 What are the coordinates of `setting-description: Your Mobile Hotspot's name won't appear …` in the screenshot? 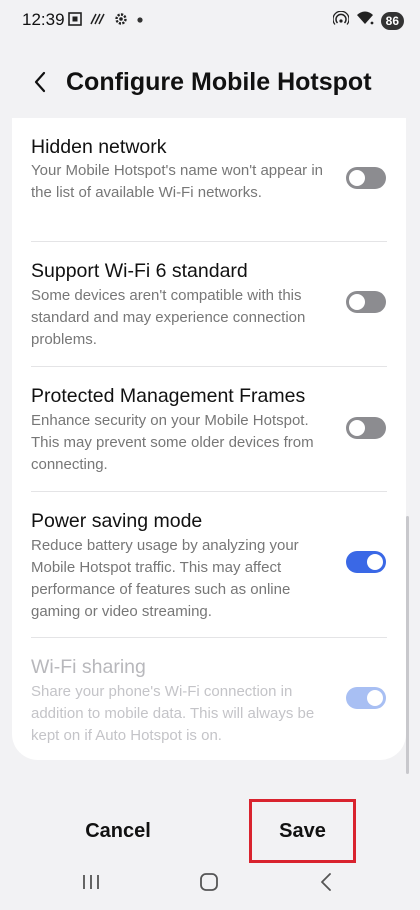 It's located at (177, 181).